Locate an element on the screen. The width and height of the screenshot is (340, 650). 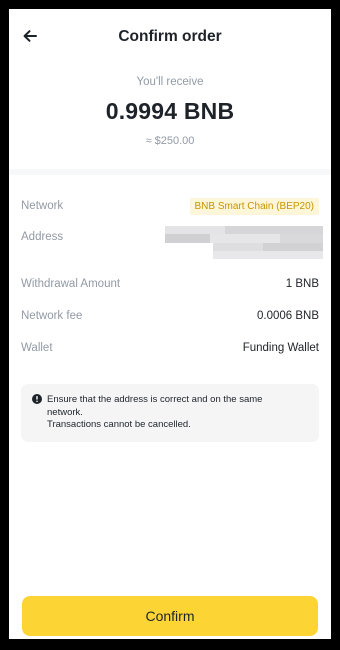
receive-label: You'll receive is located at coordinates (170, 82).